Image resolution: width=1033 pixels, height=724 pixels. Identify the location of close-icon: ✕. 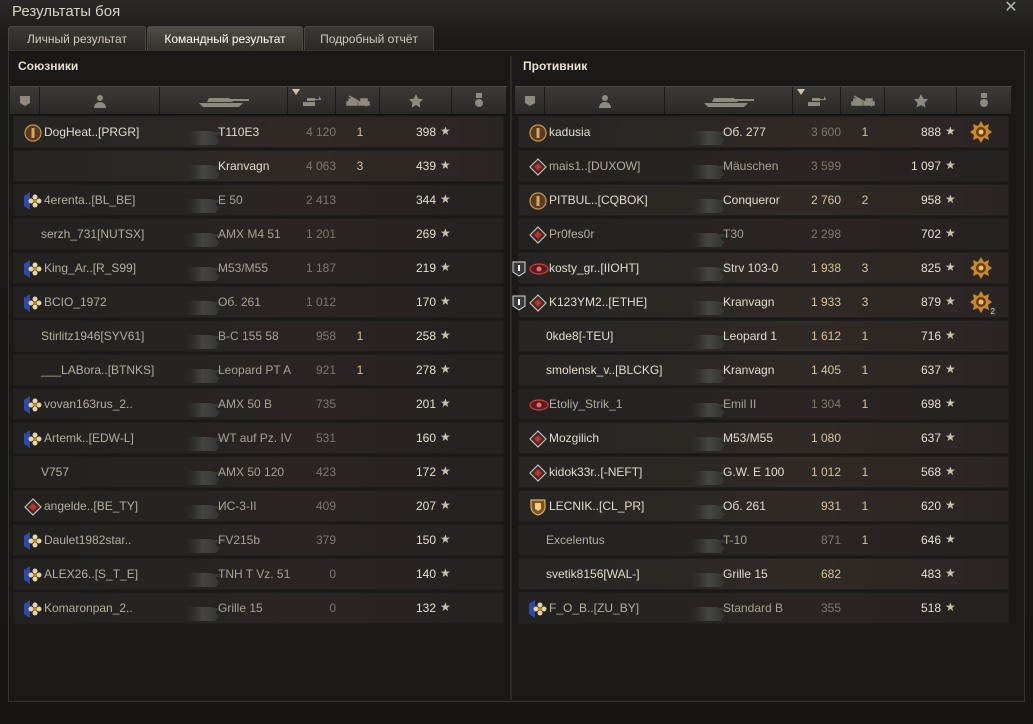
(1011, 9).